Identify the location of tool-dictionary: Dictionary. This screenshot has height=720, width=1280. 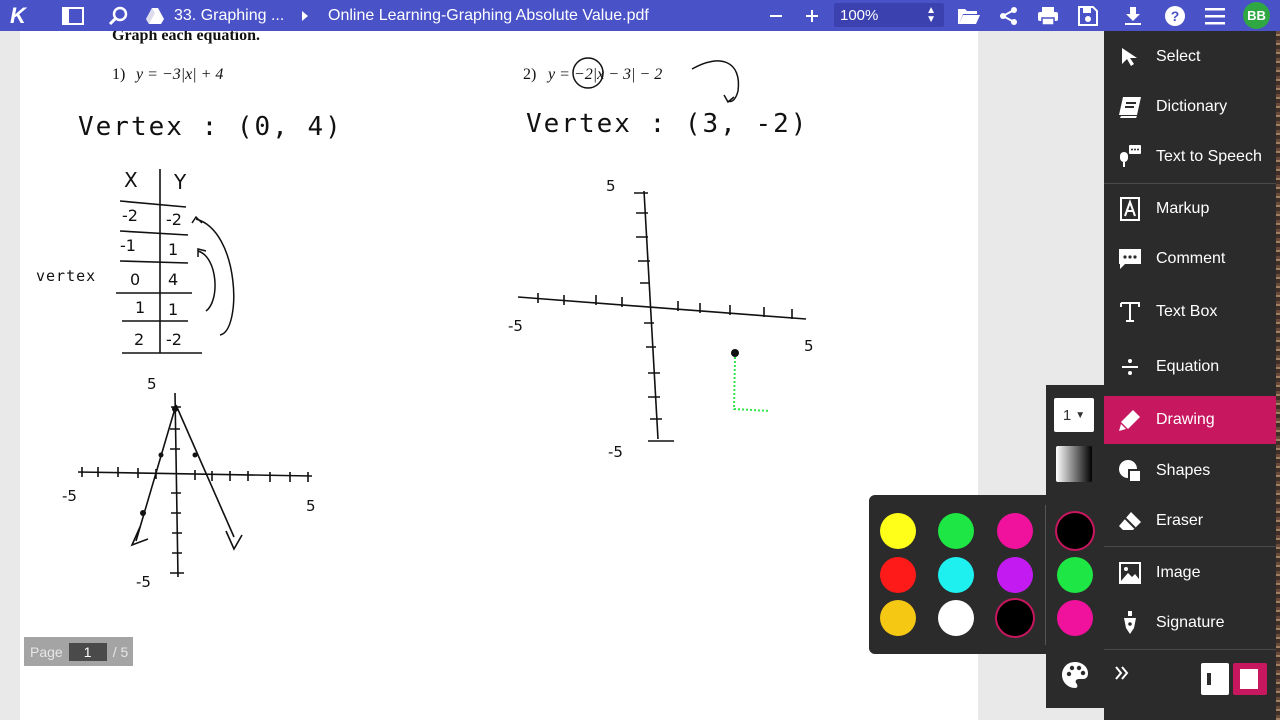
(1190, 107).